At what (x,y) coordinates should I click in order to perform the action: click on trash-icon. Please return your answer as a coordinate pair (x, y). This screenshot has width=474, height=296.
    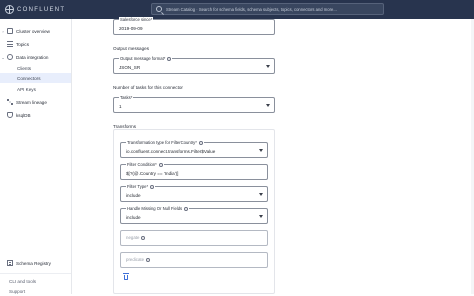
    Looking at the image, I should click on (126, 276).